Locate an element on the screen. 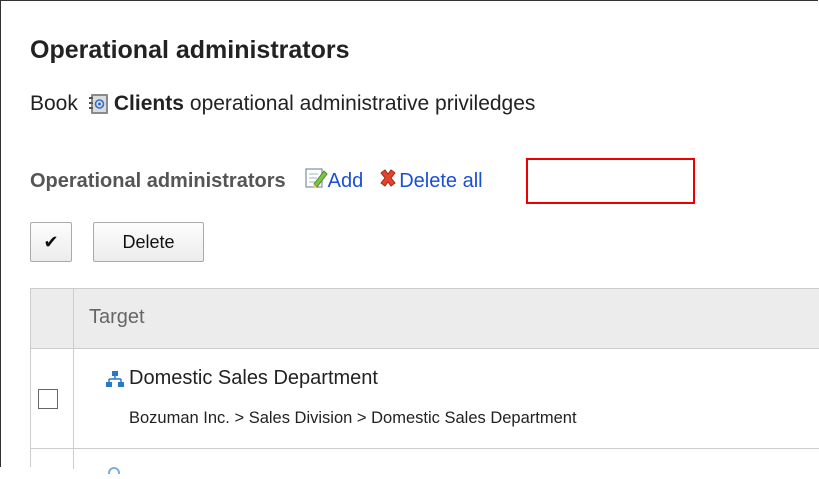 The width and height of the screenshot is (819, 479). row-checkbox is located at coordinates (48, 399).